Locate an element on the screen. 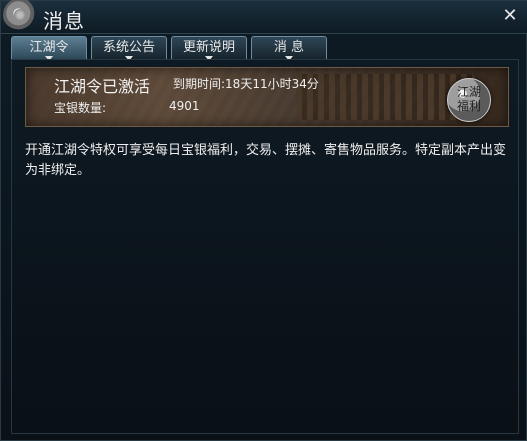 This screenshot has width=527, height=441. expiry-label: 到期时间: is located at coordinates (199, 84).